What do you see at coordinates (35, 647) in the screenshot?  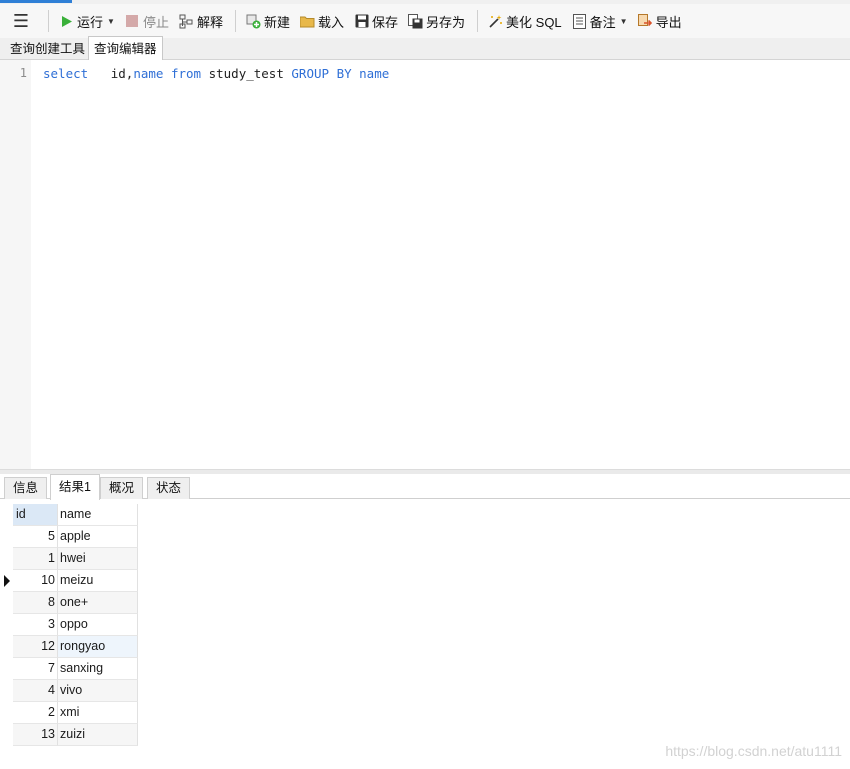 I see `cell-id: 12` at bounding box center [35, 647].